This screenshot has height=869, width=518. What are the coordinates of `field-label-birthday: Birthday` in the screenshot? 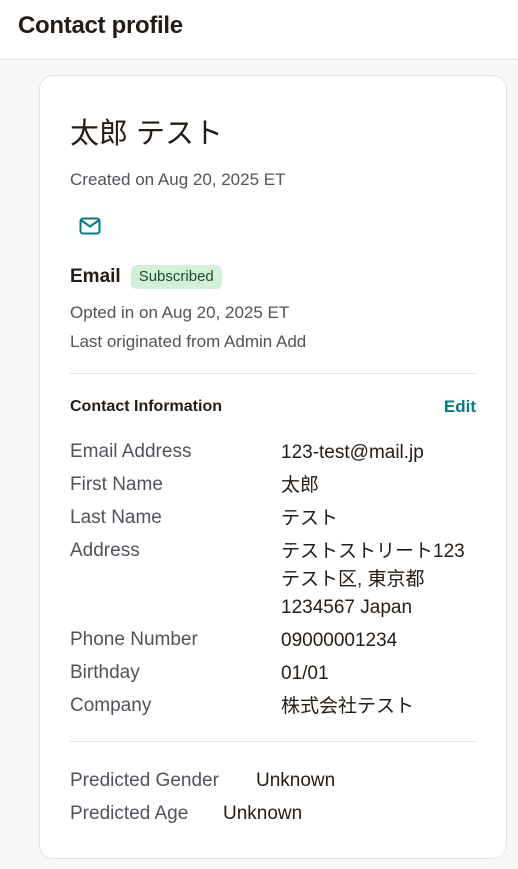 It's located at (105, 672).